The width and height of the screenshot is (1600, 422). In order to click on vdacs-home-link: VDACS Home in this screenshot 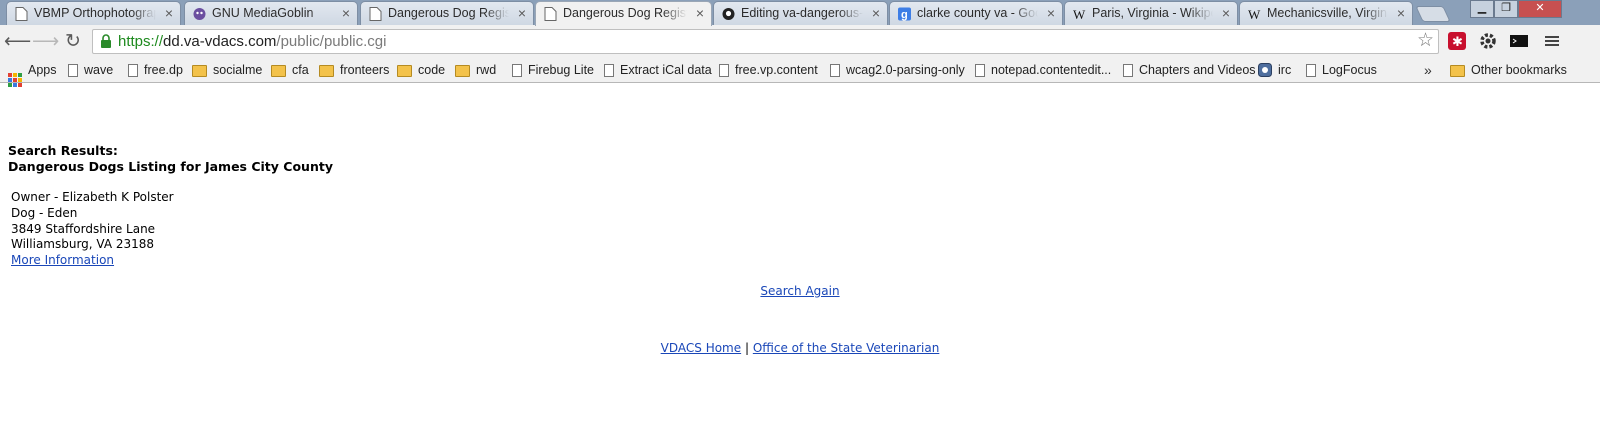, I will do `click(701, 348)`.